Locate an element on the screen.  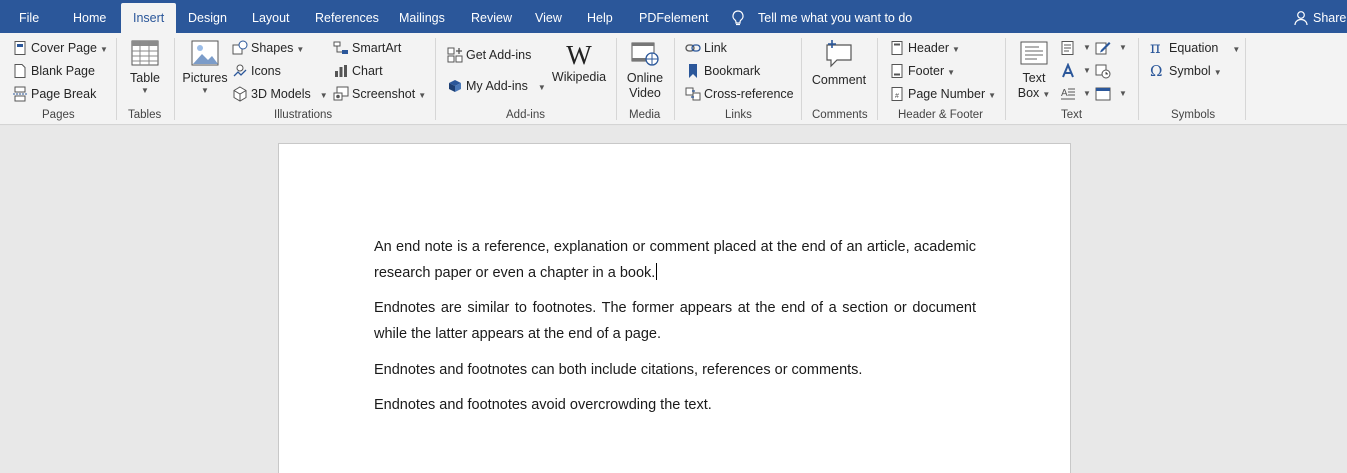
tab-home: Home is located at coordinates (89, 16).